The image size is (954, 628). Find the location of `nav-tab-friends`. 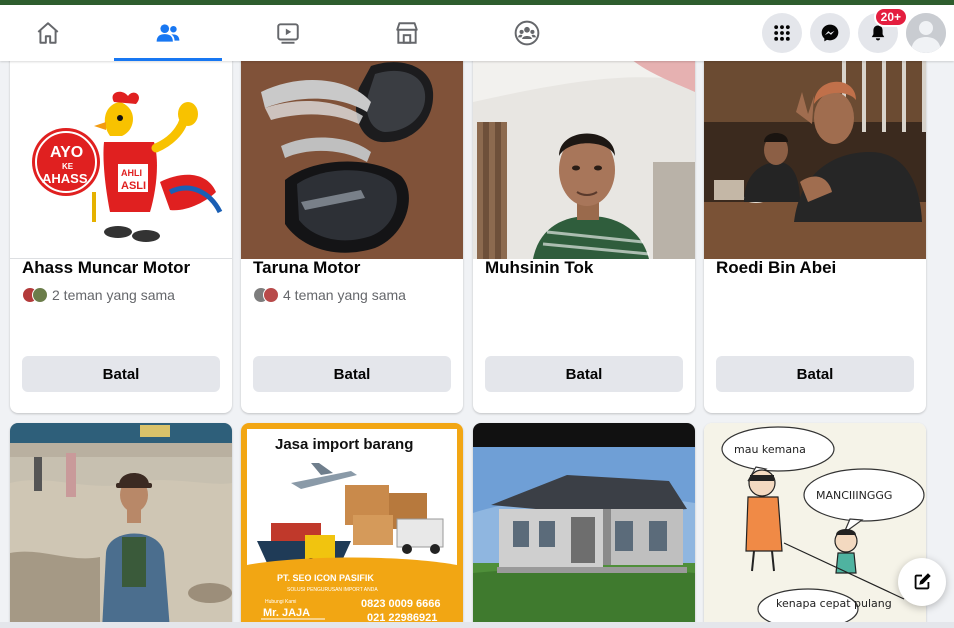

nav-tab-friends is located at coordinates (168, 33).